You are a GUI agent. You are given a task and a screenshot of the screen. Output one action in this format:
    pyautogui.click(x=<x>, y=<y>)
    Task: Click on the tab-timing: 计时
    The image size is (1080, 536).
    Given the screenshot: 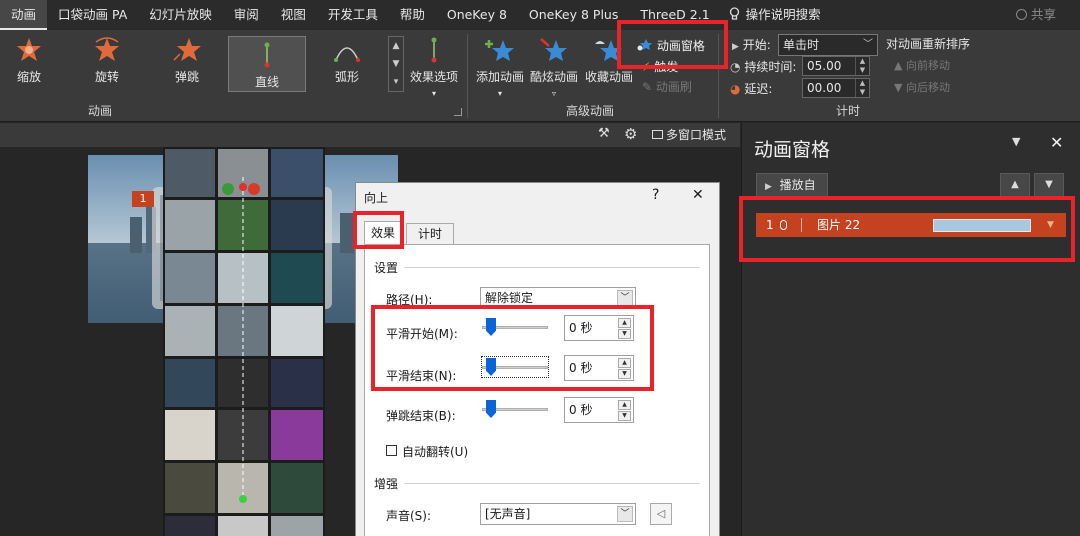 What is the action you would take?
    pyautogui.click(x=430, y=234)
    